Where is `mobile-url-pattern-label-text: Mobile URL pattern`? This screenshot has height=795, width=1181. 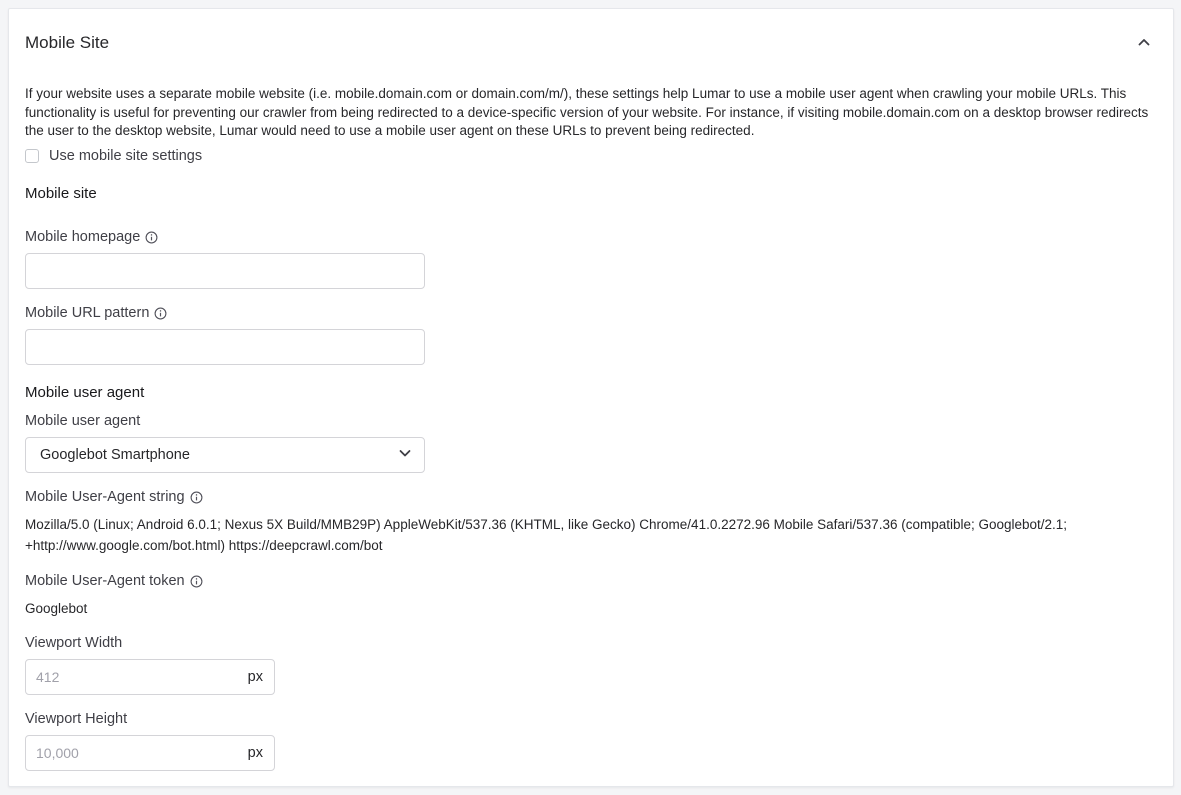
mobile-url-pattern-label-text: Mobile URL pattern is located at coordinates (87, 313).